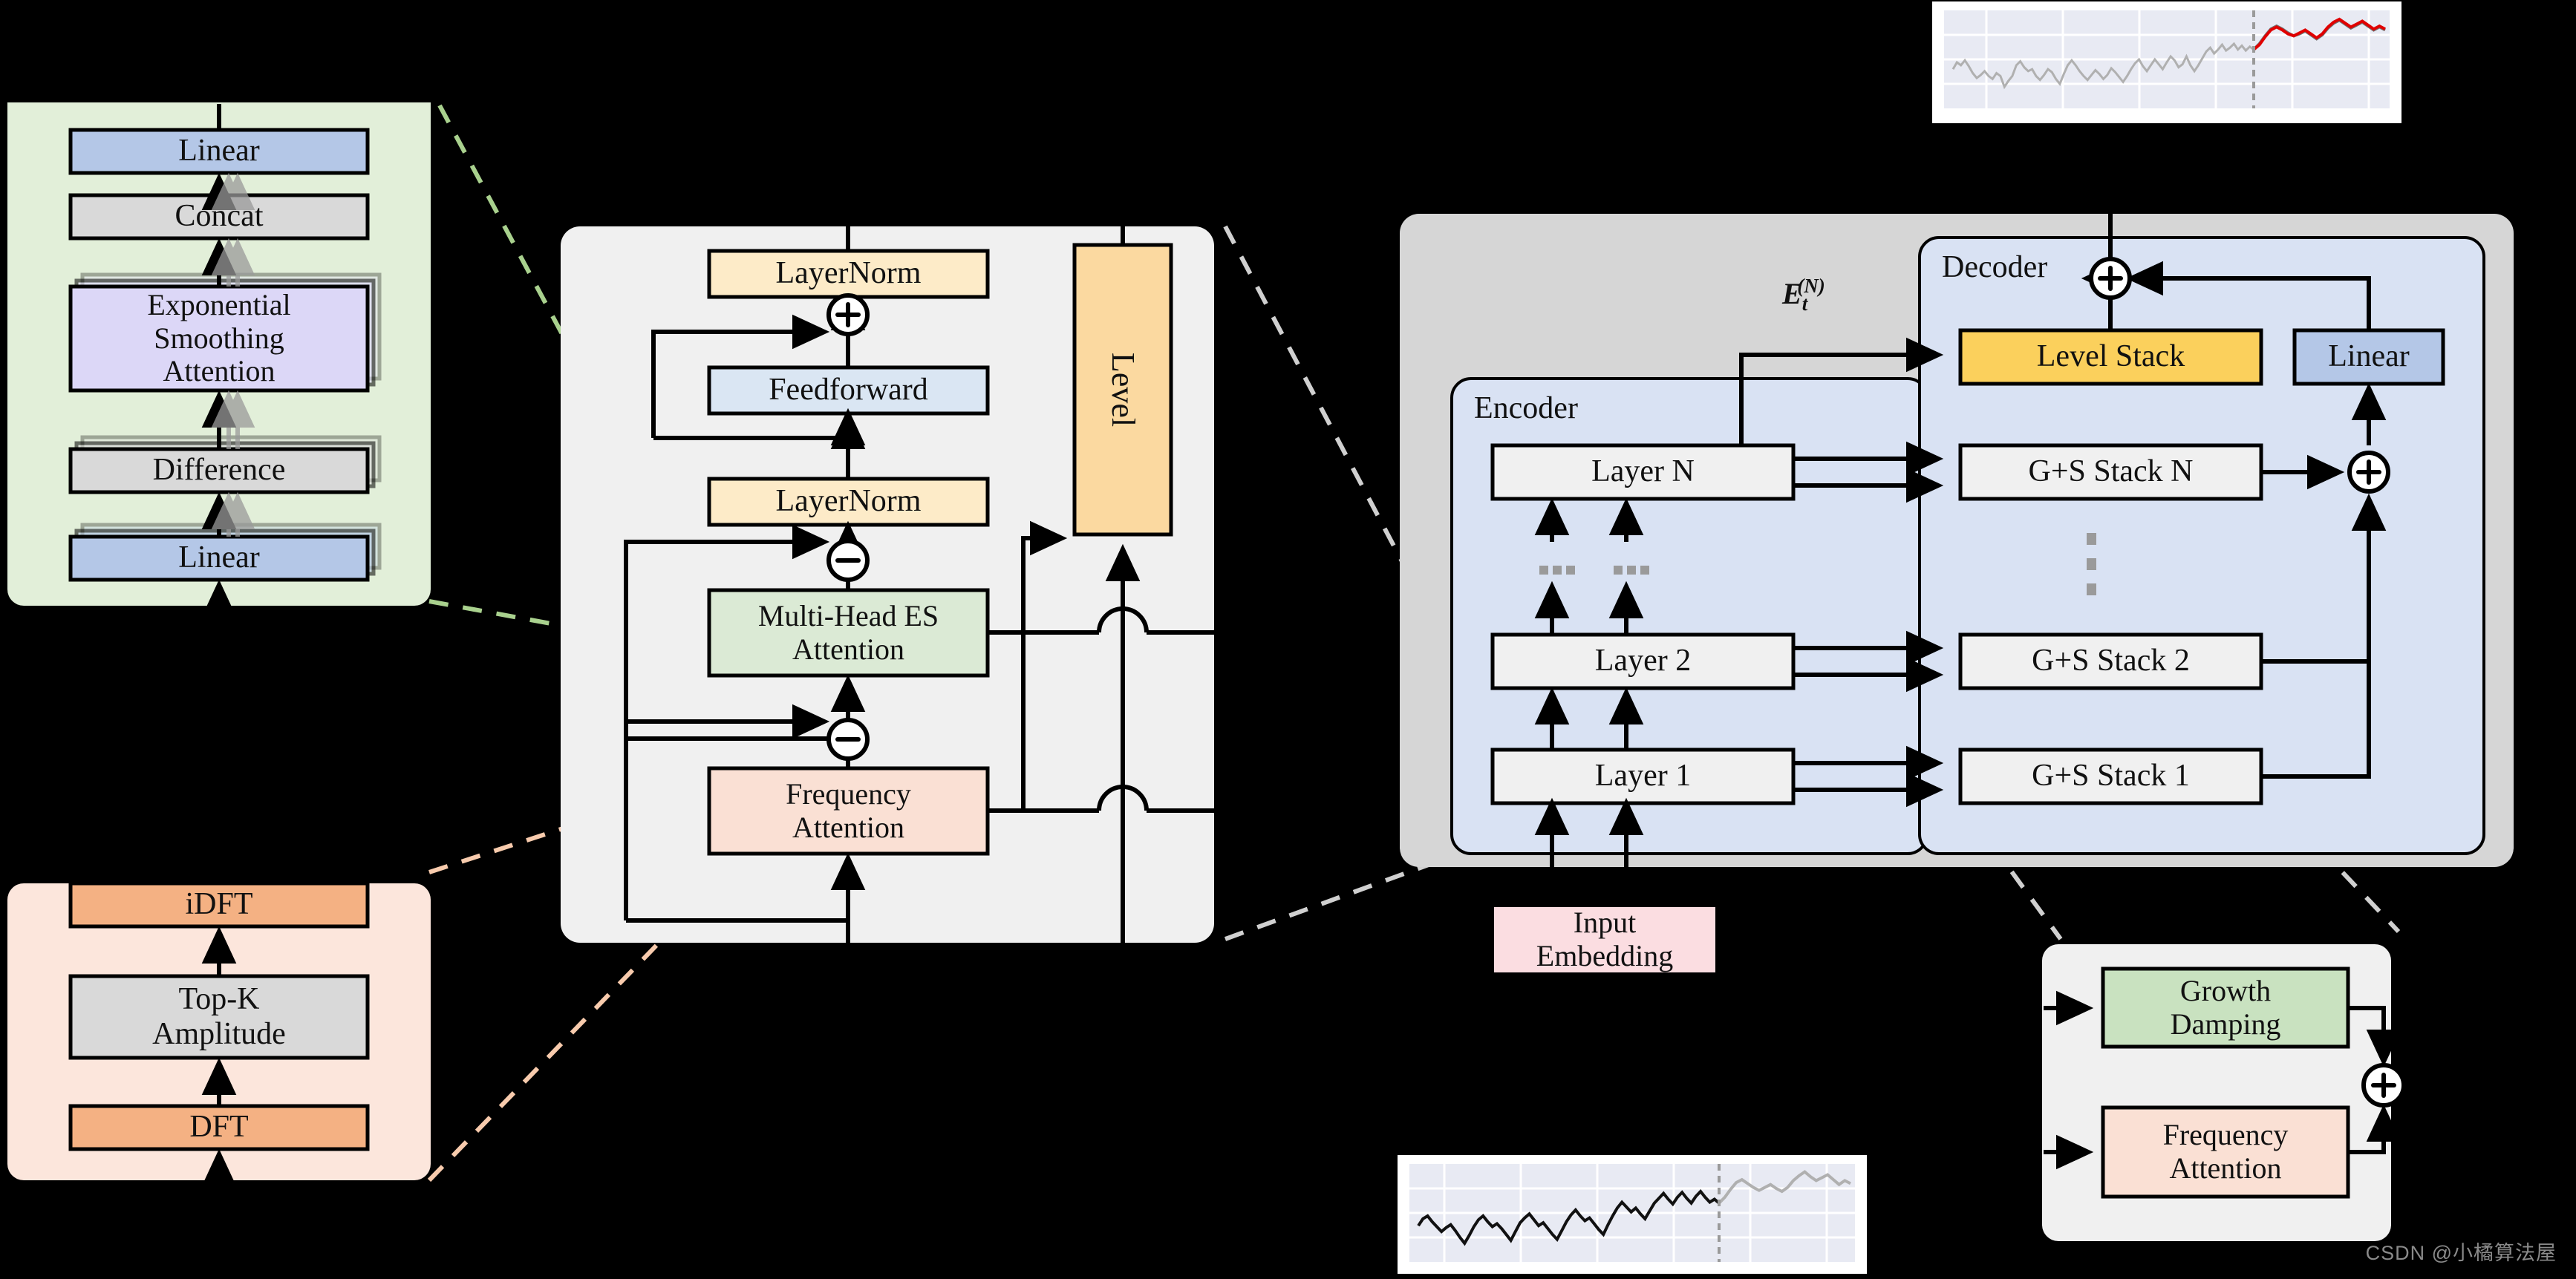  Describe the element at coordinates (848, 502) in the screenshot. I see `layernorm-mid-box` at that location.